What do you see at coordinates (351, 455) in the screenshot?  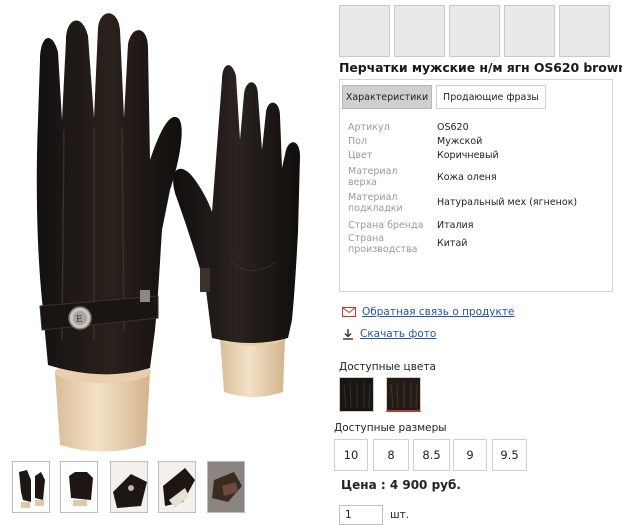 I see `size-option-10: 10` at bounding box center [351, 455].